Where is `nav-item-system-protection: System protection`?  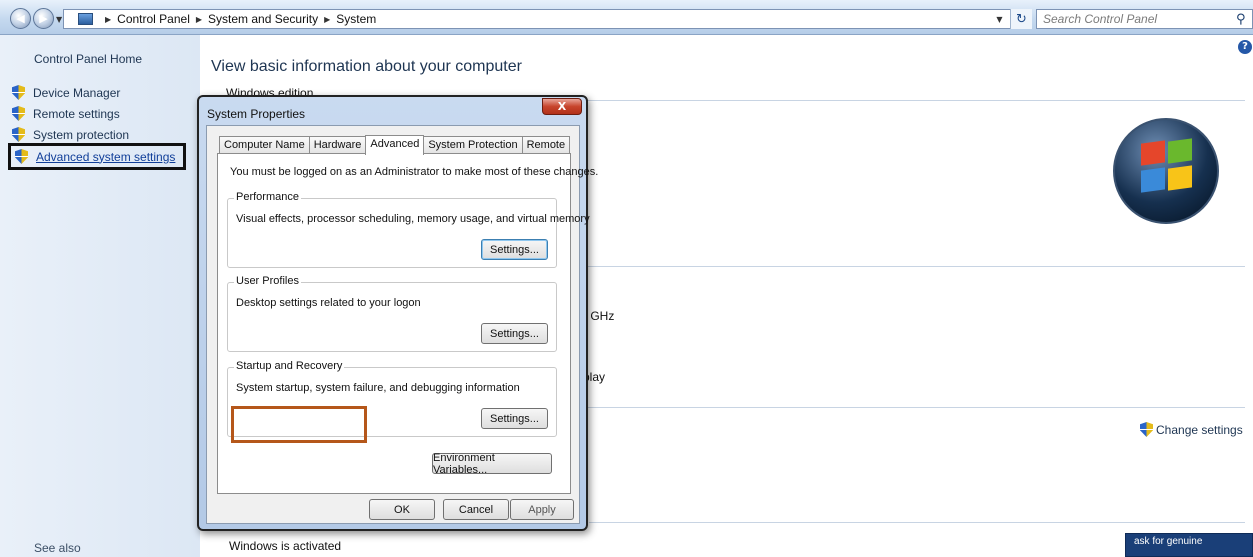
nav-item-system-protection: System protection is located at coordinates (70, 134).